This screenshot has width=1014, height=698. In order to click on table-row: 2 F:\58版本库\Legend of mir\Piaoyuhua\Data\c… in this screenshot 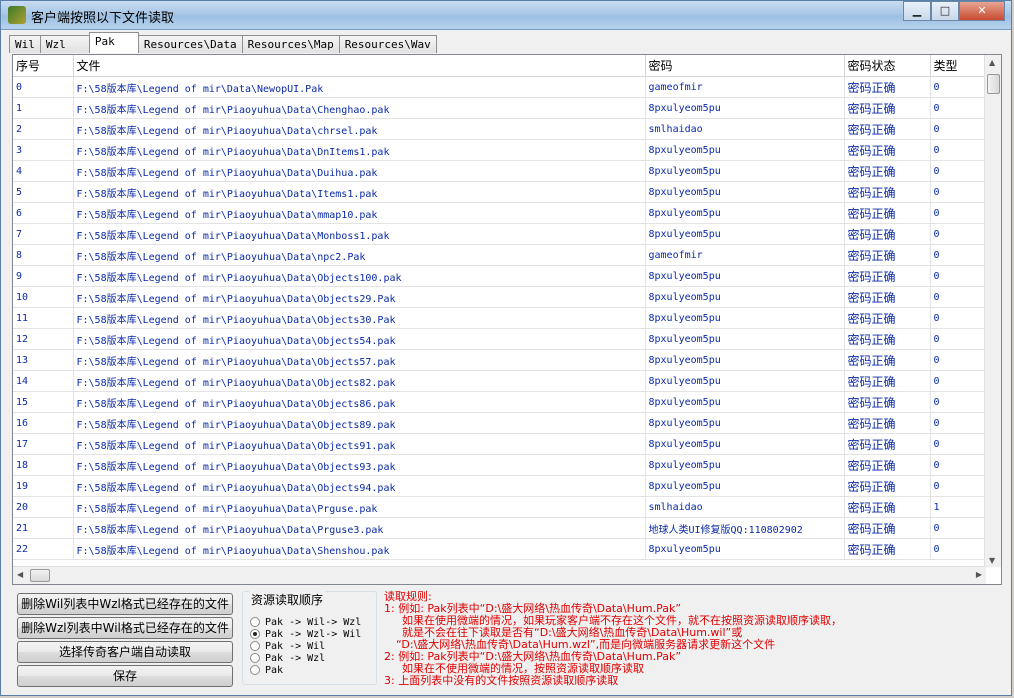, I will do `click(501, 129)`.